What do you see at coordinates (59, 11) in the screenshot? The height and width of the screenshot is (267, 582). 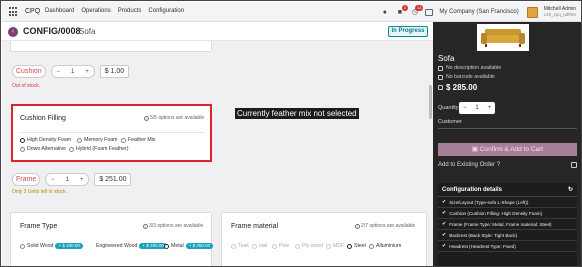 I see `menu-dashboard: Dashboard` at bounding box center [59, 11].